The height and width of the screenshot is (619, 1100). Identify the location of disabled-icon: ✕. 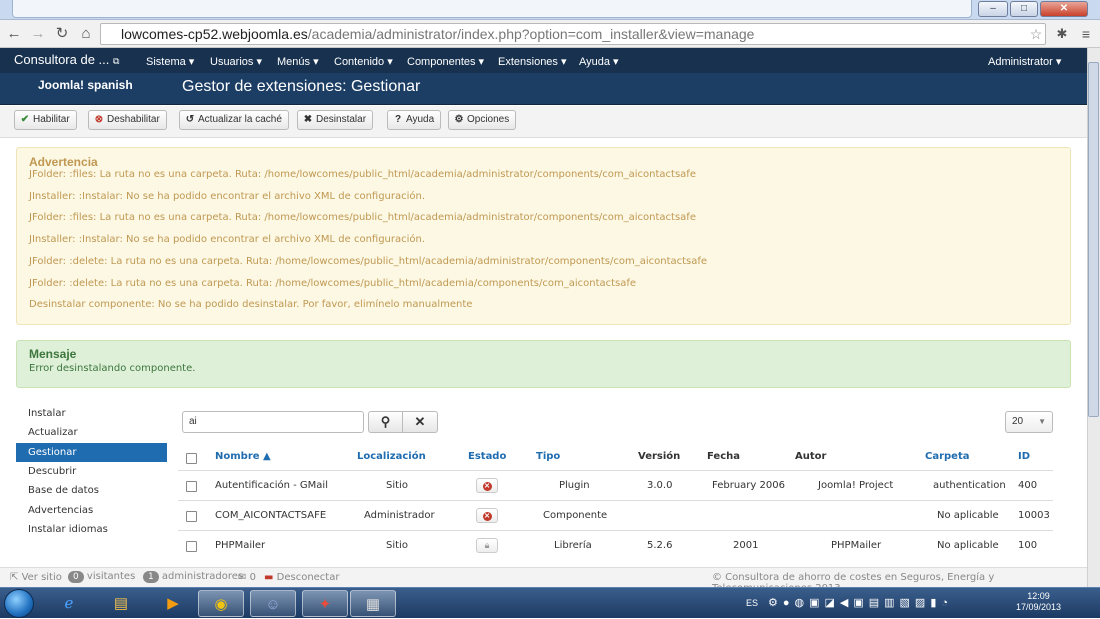
(487, 486).